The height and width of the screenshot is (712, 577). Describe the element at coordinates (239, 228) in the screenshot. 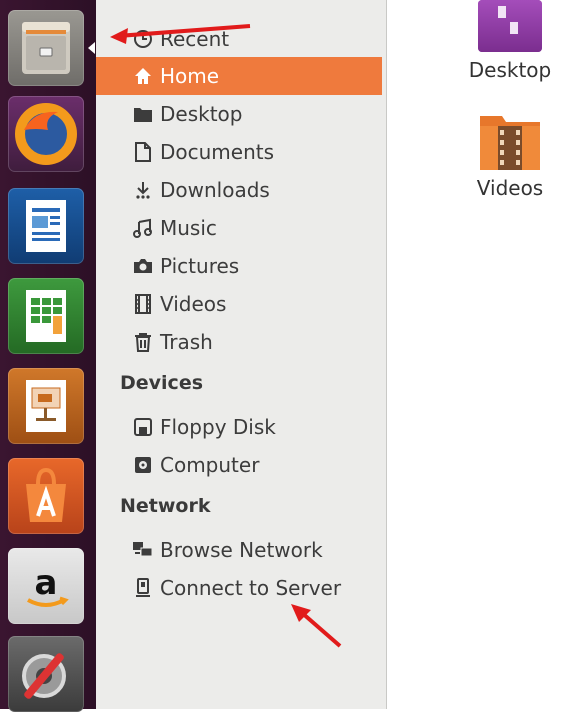

I see `sidebar-item-music: Music` at that location.